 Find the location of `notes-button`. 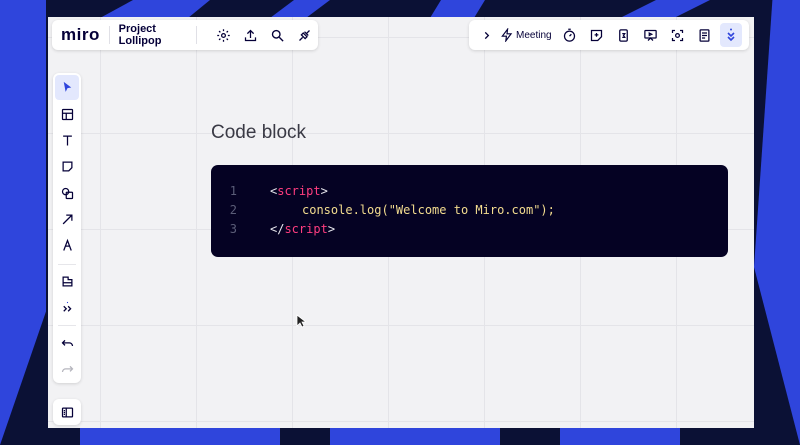

notes-button is located at coordinates (704, 35).